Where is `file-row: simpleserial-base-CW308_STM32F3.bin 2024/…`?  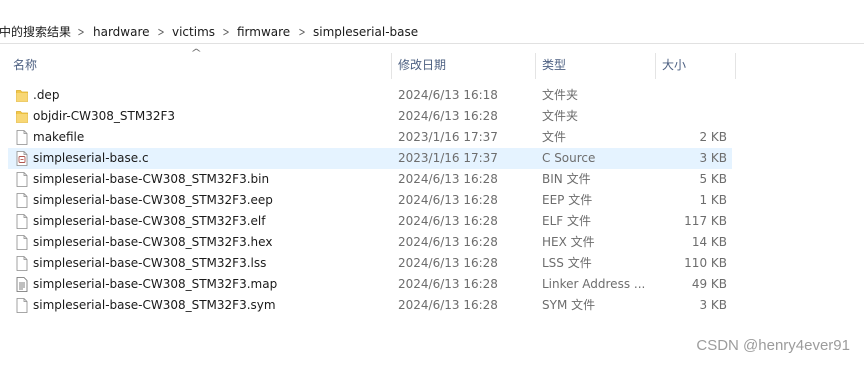 file-row: simpleserial-base-CW308_STM32F3.bin 2024/… is located at coordinates (370, 179).